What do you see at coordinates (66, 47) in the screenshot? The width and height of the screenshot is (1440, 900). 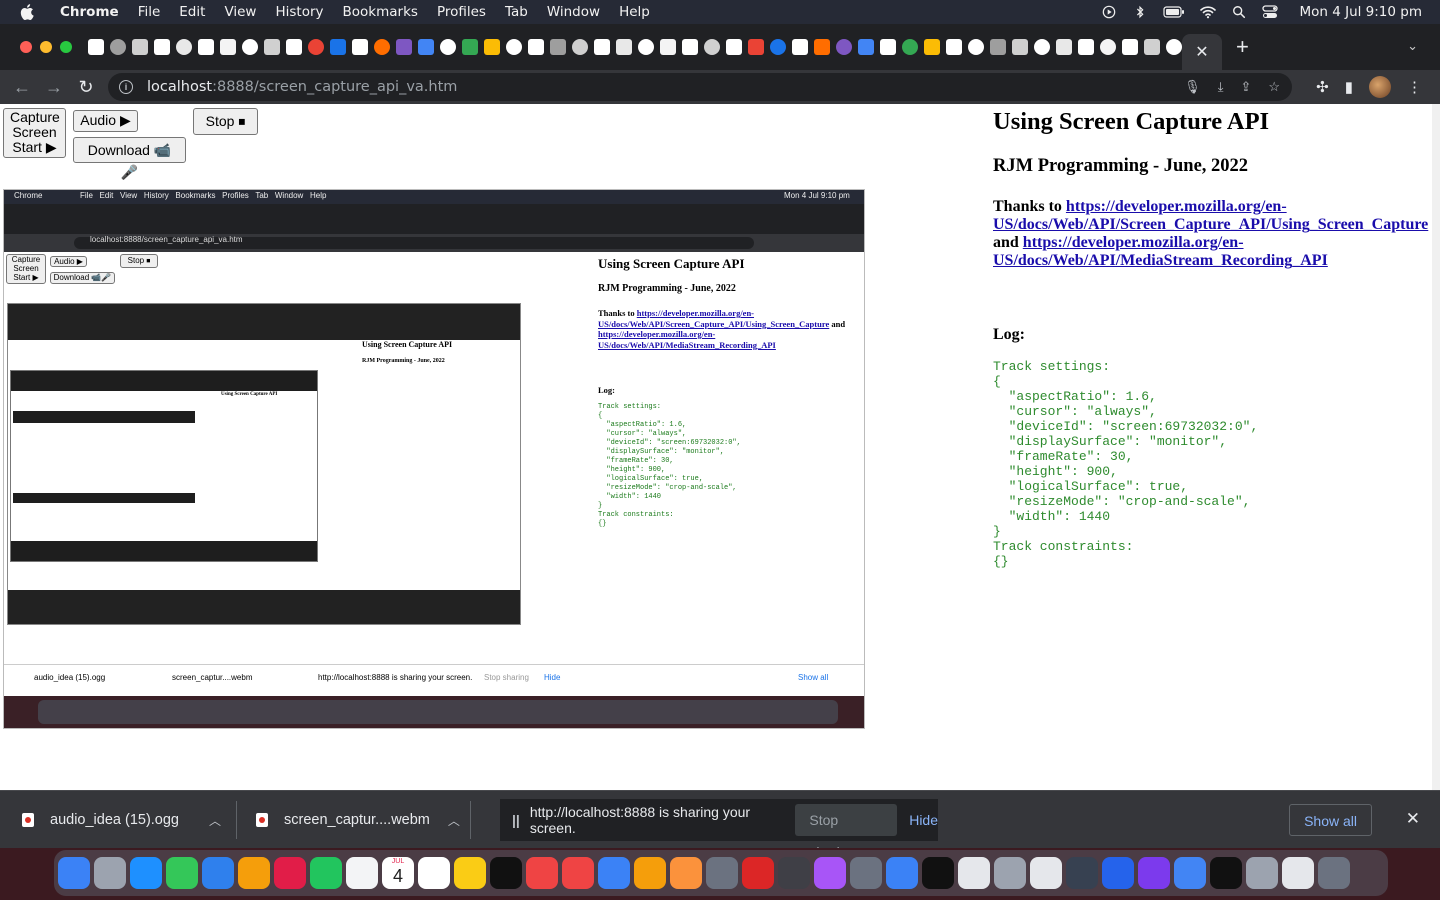 I see `zoom-window-icon` at bounding box center [66, 47].